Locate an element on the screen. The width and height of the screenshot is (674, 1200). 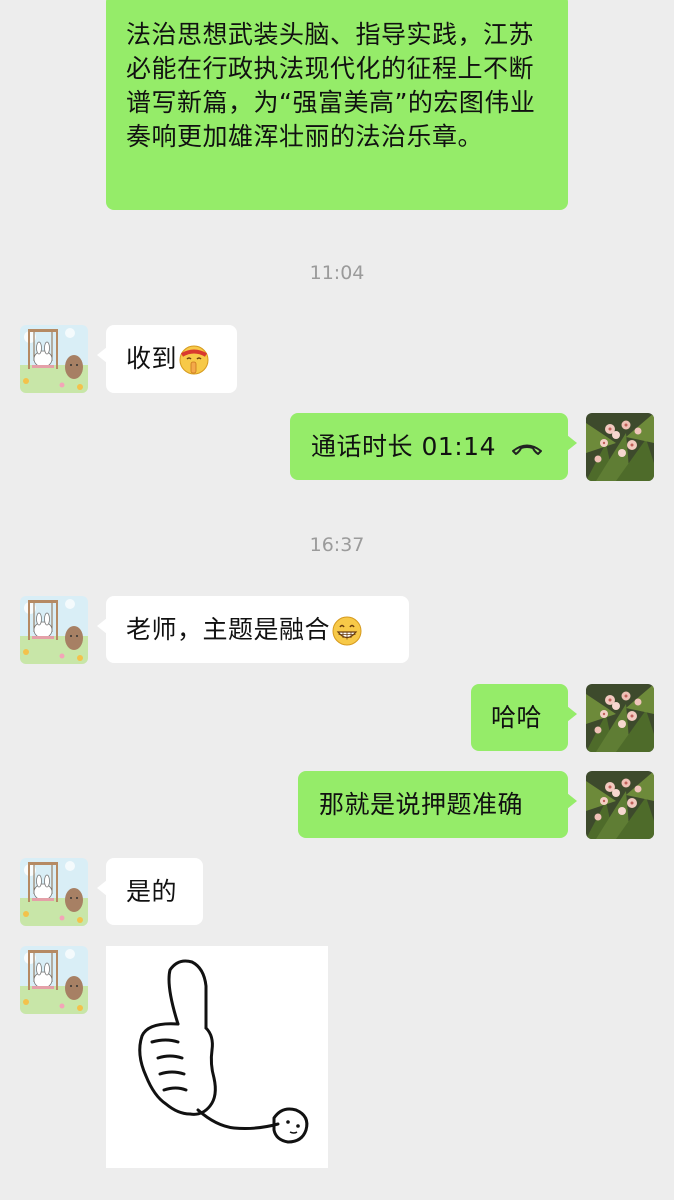
message-bubble-sent: 那就是说押题准确 is located at coordinates (437, 804).